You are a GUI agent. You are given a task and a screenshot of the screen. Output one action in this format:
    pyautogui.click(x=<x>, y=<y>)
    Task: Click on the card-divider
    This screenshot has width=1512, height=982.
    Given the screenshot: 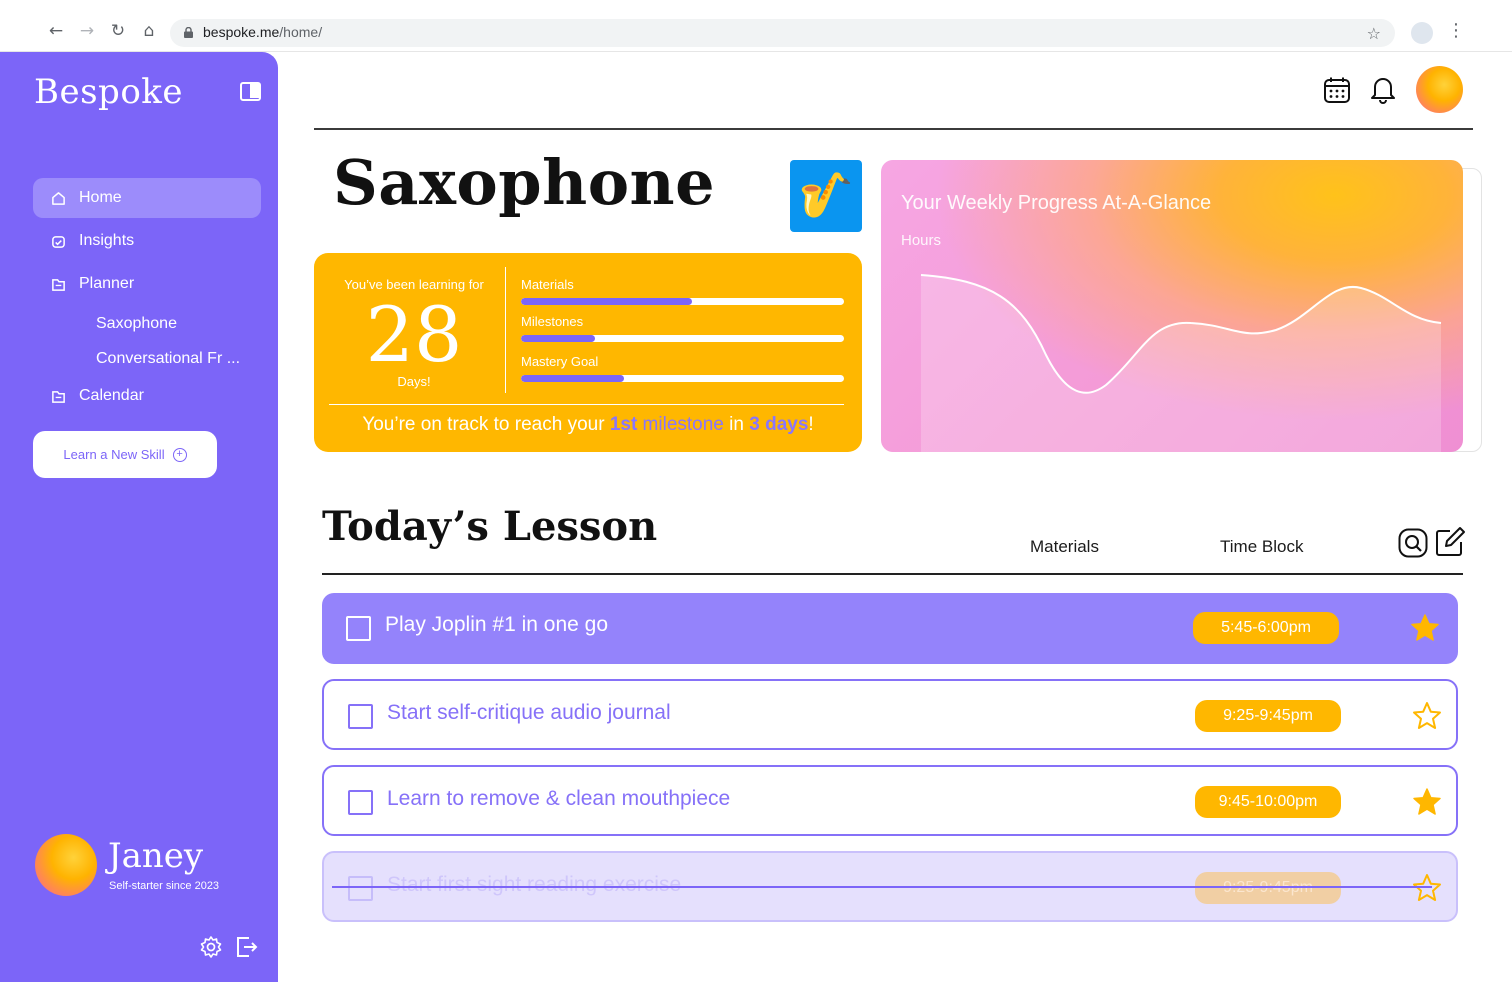 What is the action you would take?
    pyautogui.click(x=505, y=330)
    